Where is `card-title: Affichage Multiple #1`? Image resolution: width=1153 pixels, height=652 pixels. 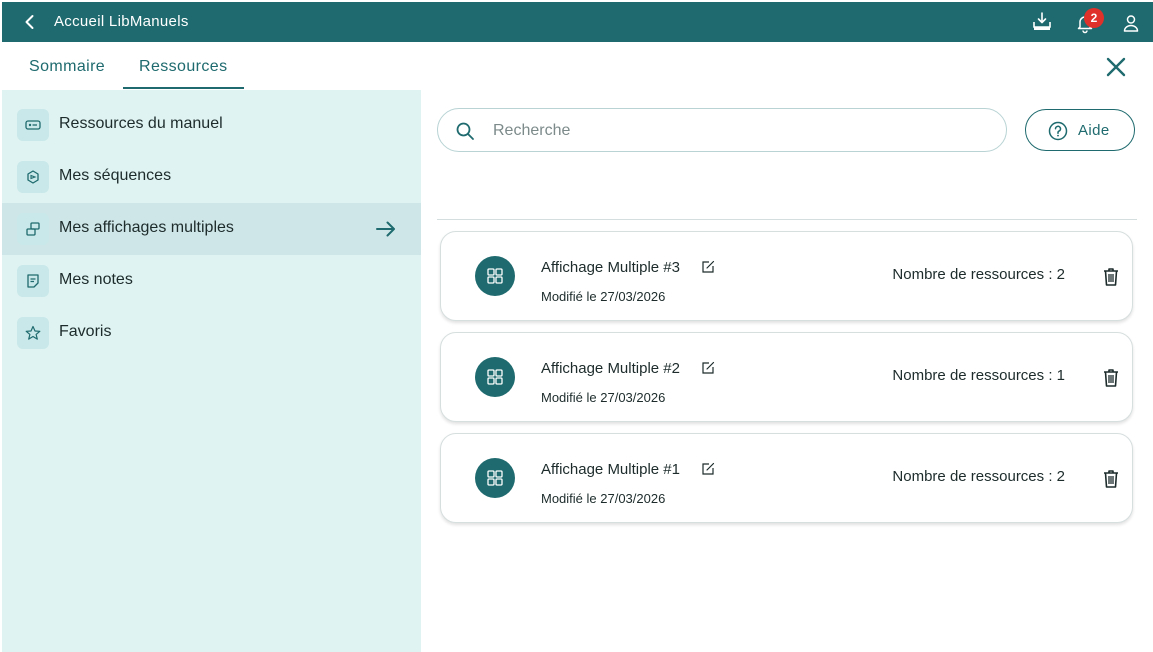
card-title: Affichage Multiple #1 is located at coordinates (610, 469).